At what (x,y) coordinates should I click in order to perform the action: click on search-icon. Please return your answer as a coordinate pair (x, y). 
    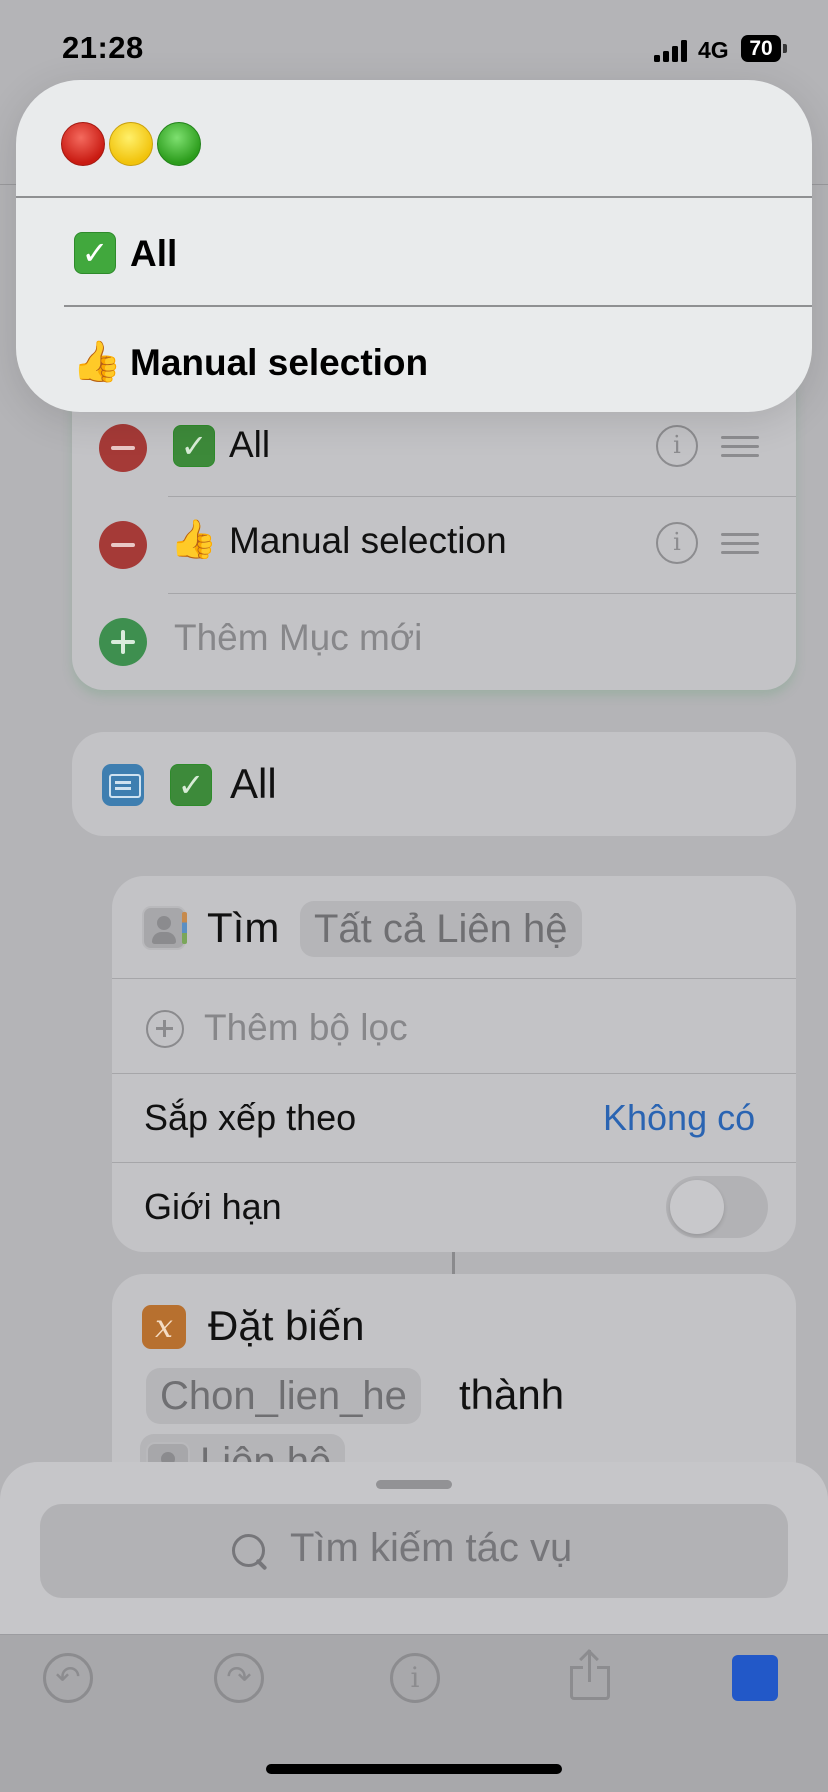
    Looking at the image, I should click on (252, 1554).